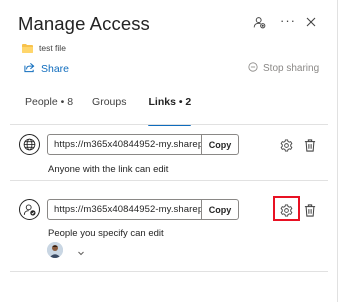  I want to click on avatar, so click(55, 250).